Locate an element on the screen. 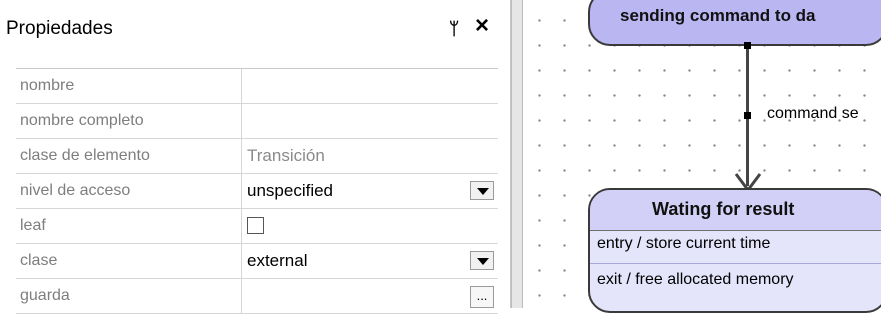 Image resolution: width=881 pixels, height=314 pixels. property-row-nombre: nombre is located at coordinates (257, 86).